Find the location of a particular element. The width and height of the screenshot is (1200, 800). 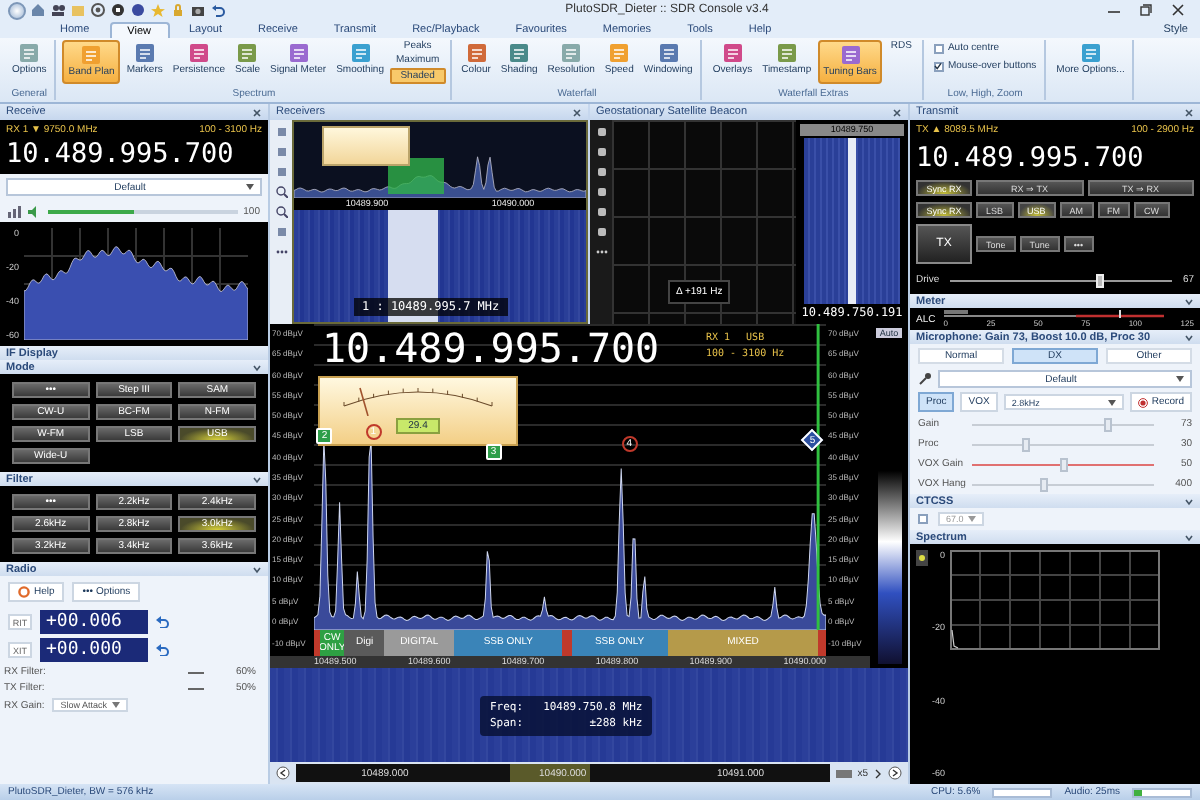

bars-icon is located at coordinates (15, 211).